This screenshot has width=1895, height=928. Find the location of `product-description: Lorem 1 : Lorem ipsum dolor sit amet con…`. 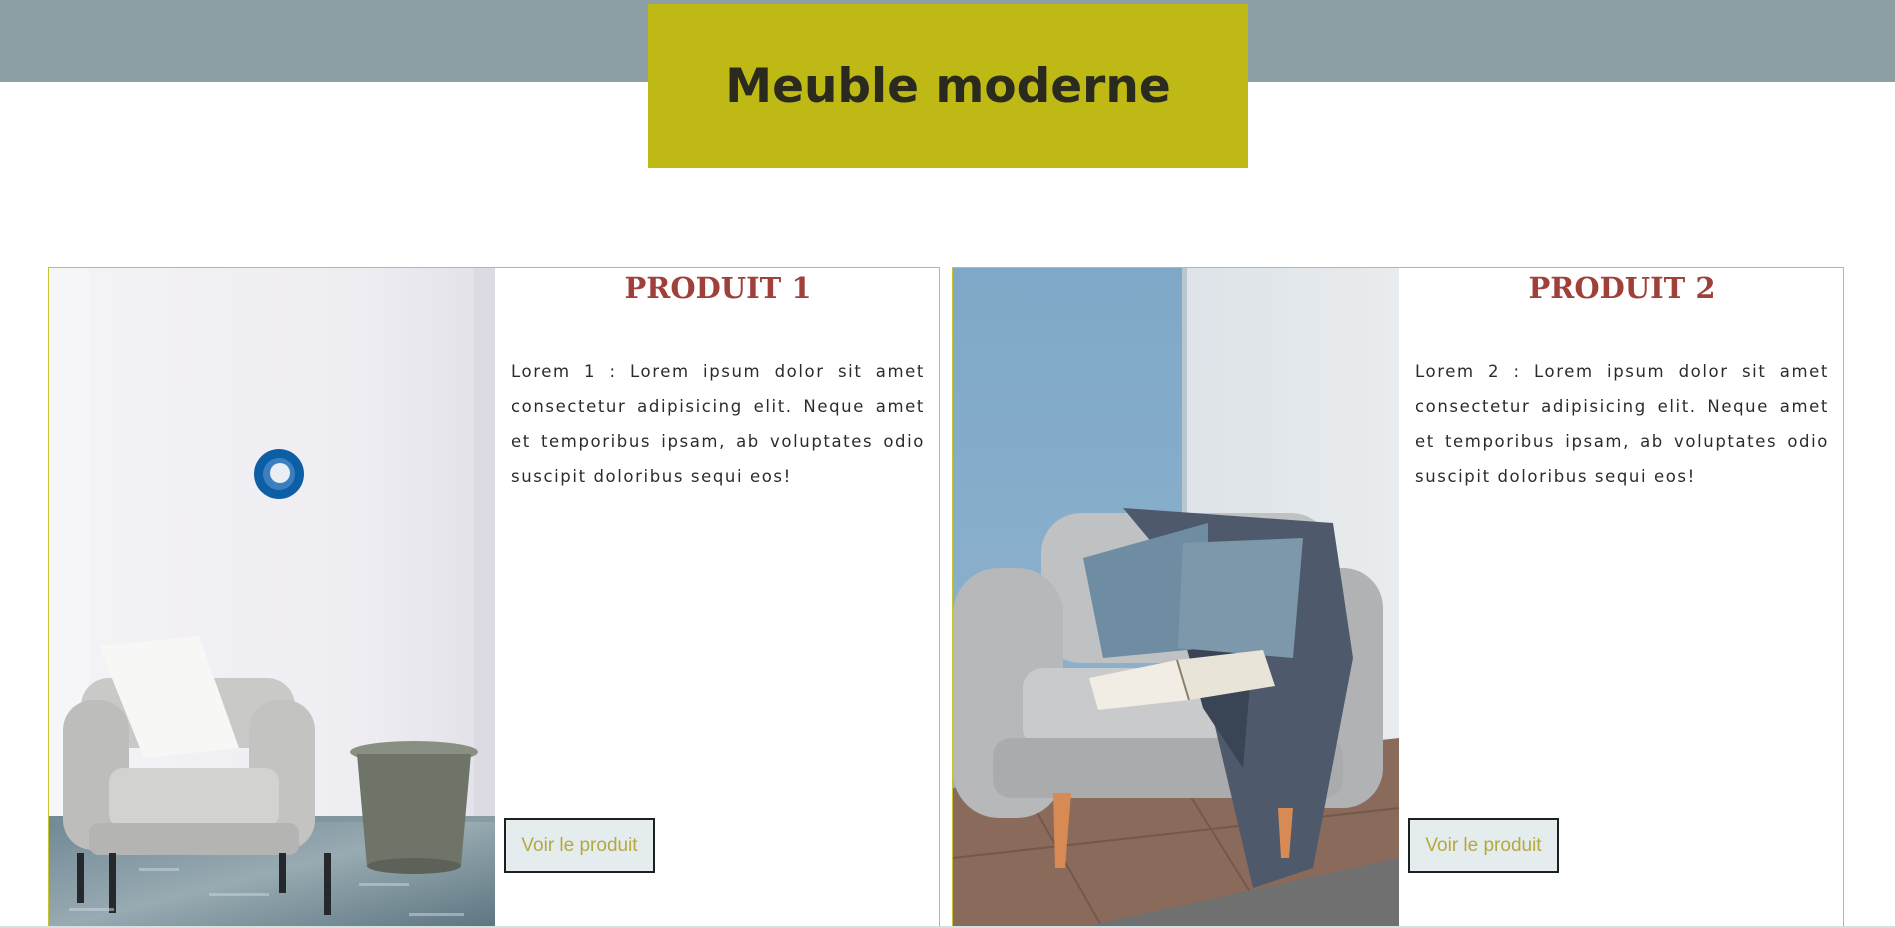

product-description: Lorem 1 : Lorem ipsum dolor sit amet con… is located at coordinates (718, 424).